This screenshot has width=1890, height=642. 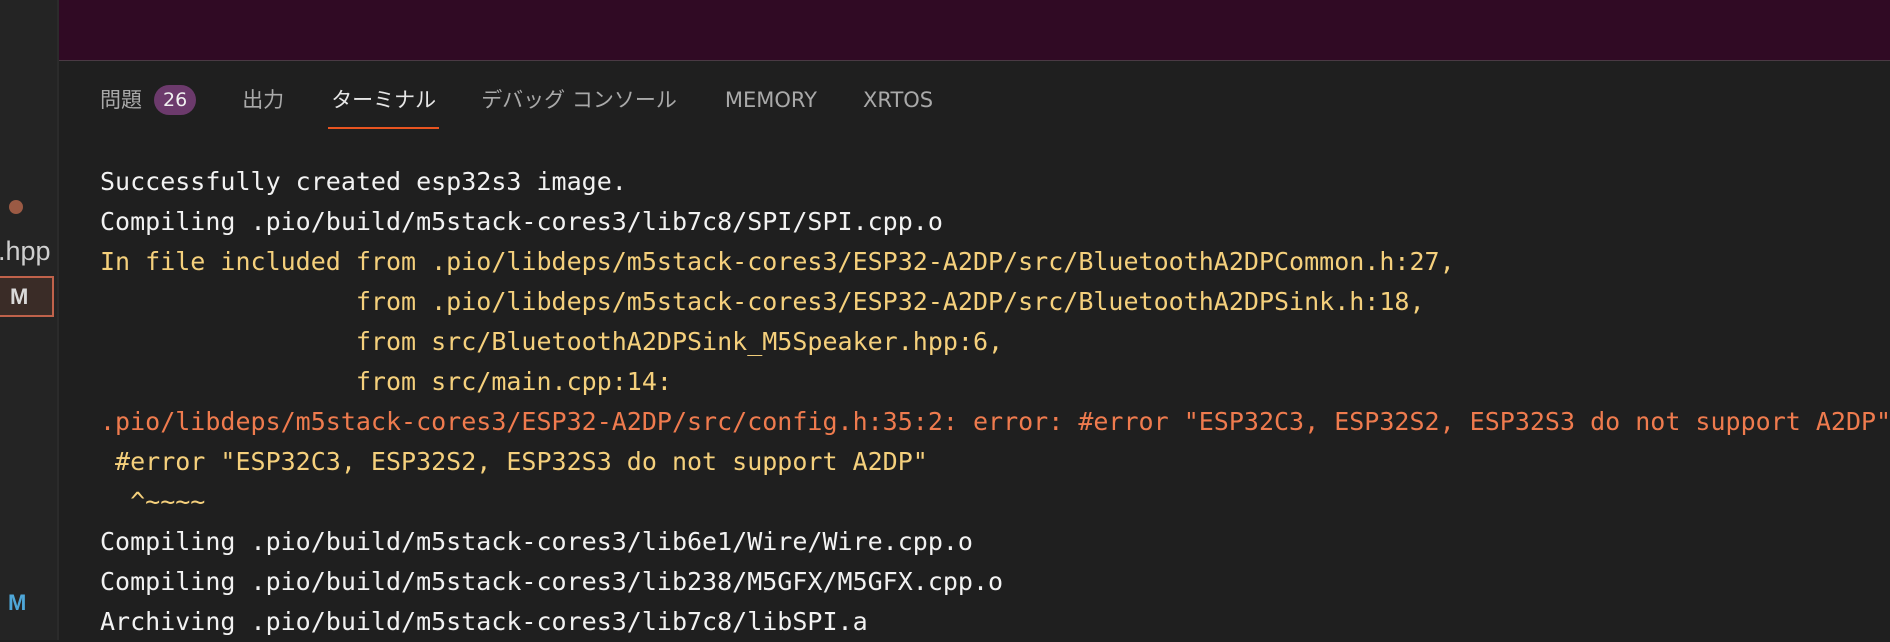 I want to click on tab-debug-console-label: デバッグ コンソール, so click(x=579, y=100).